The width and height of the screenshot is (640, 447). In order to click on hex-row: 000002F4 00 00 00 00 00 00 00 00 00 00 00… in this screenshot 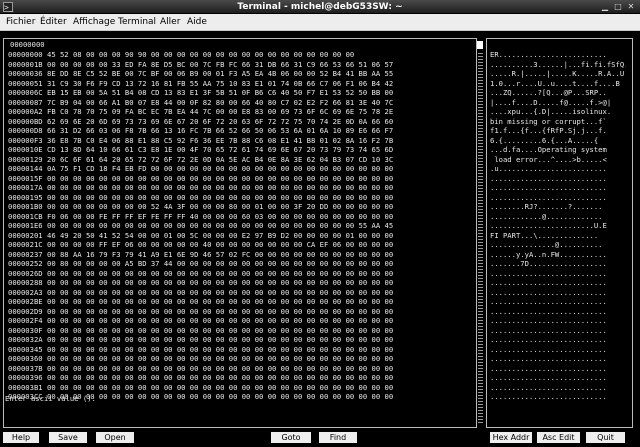, I will do `click(242, 321)`.